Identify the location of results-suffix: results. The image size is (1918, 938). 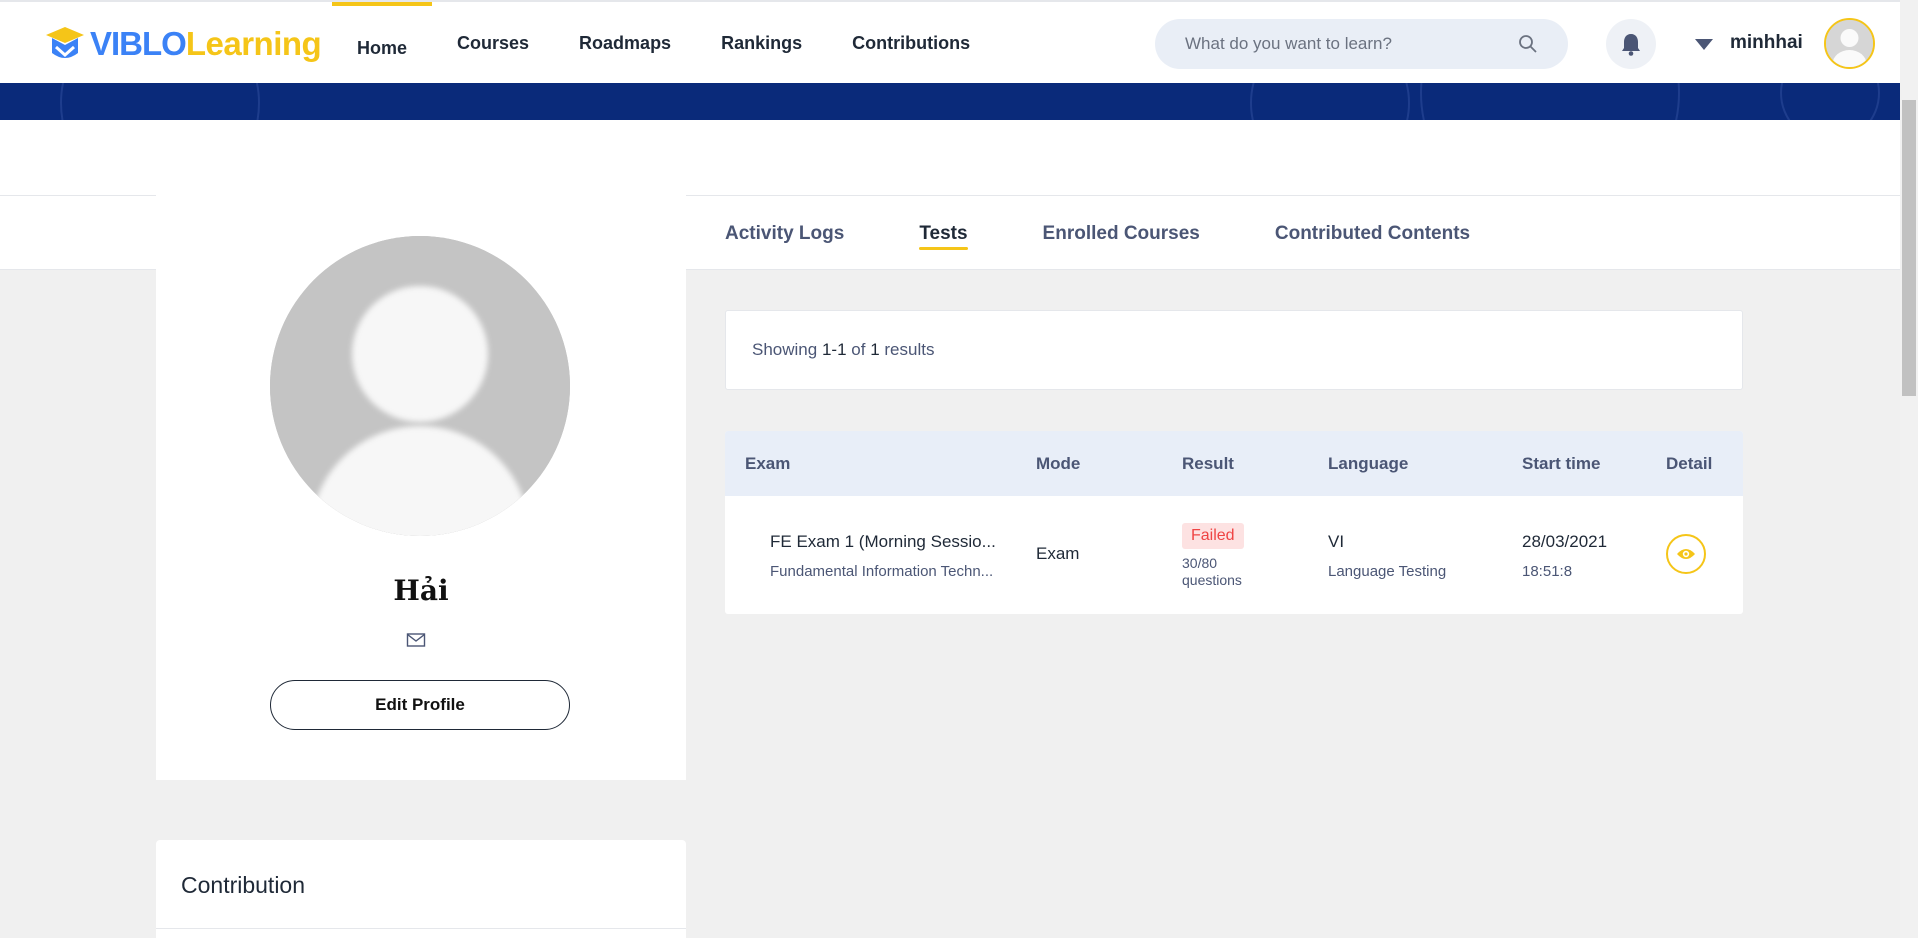
(909, 349).